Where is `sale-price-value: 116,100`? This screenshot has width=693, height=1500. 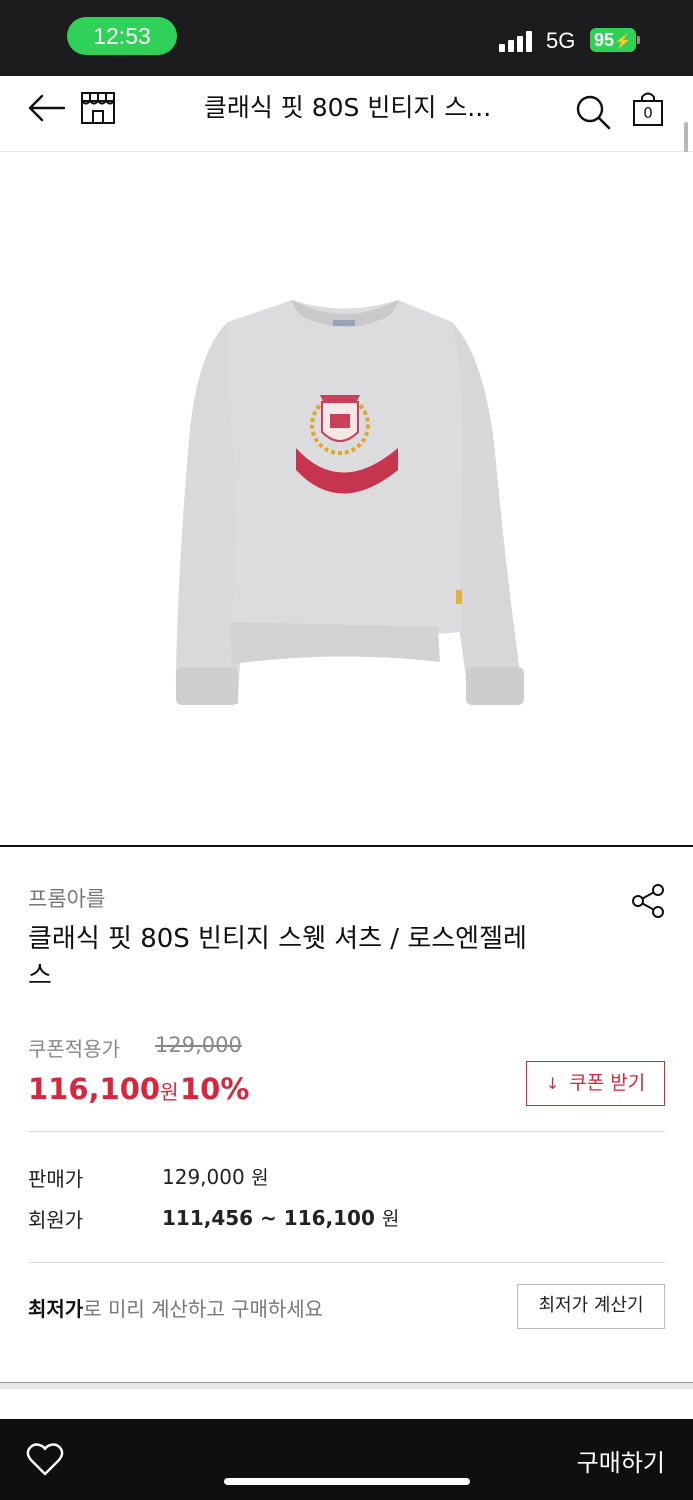 sale-price-value: 116,100 is located at coordinates (94, 1089).